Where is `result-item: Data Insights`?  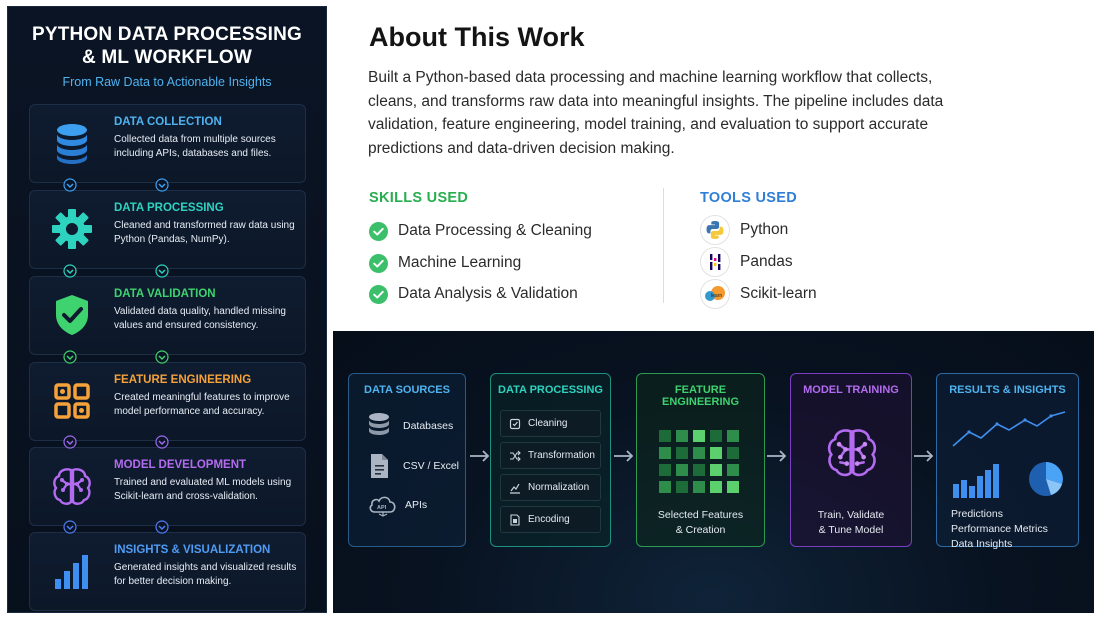
result-item: Data Insights is located at coordinates (982, 544).